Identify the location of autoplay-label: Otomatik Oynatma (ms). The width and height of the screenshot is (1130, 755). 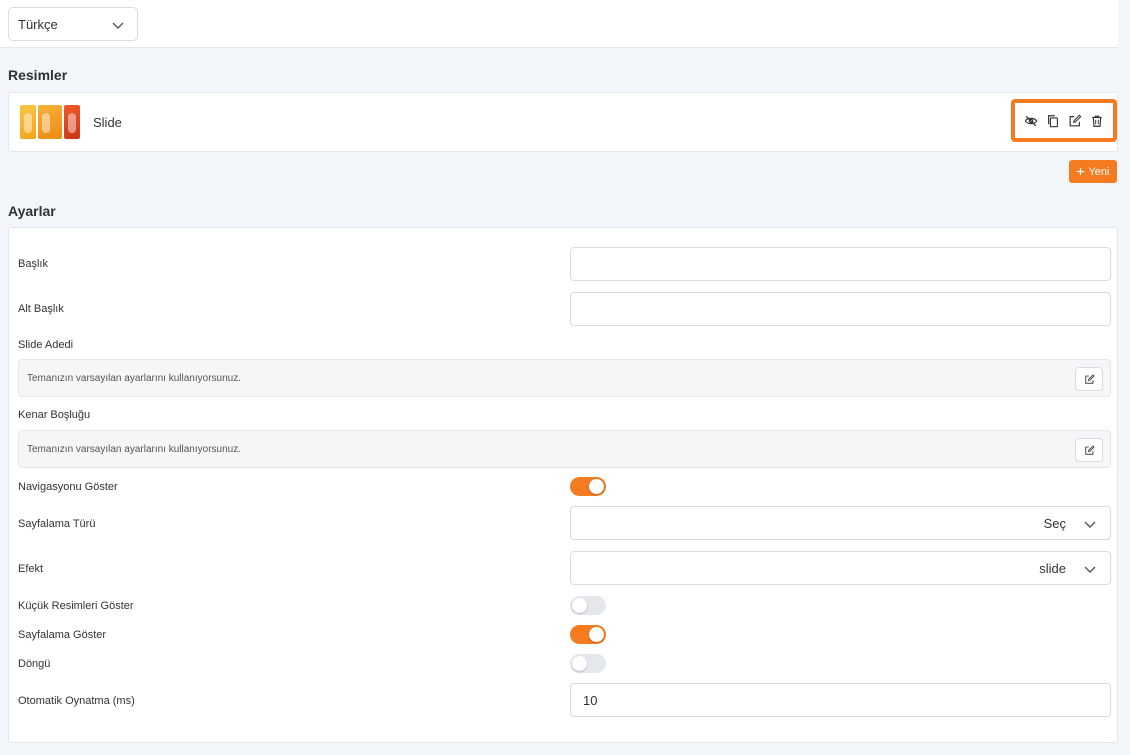
(76, 701).